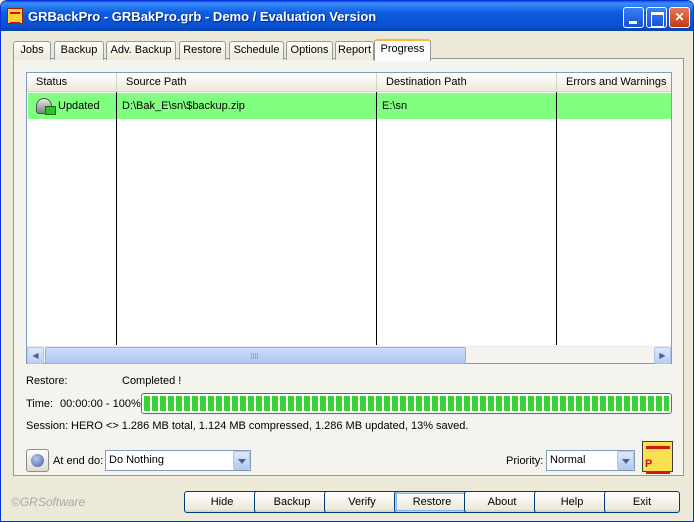 This screenshot has height=522, width=694. What do you see at coordinates (572, 502) in the screenshot?
I see `help-button: Help` at bounding box center [572, 502].